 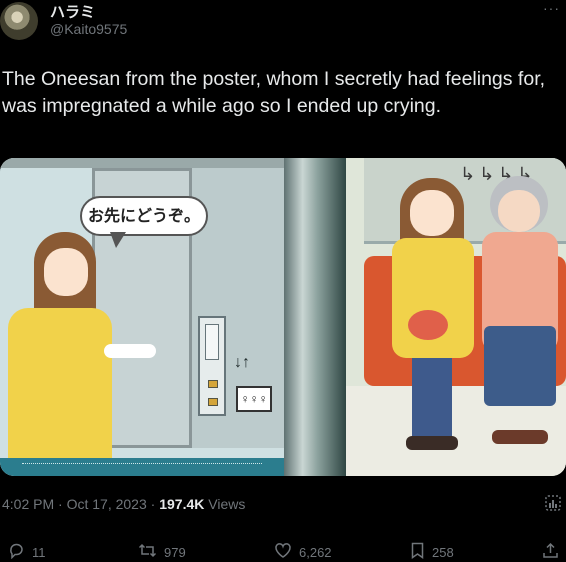 I want to click on bookmark-icon, so click(x=417, y=552).